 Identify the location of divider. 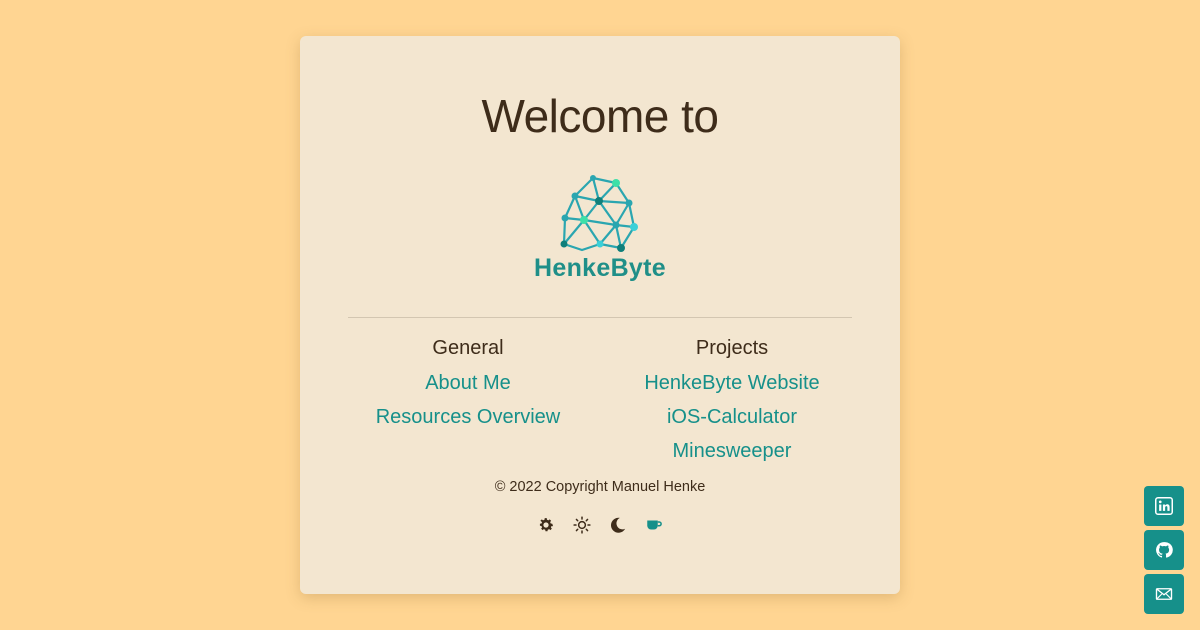
(600, 317).